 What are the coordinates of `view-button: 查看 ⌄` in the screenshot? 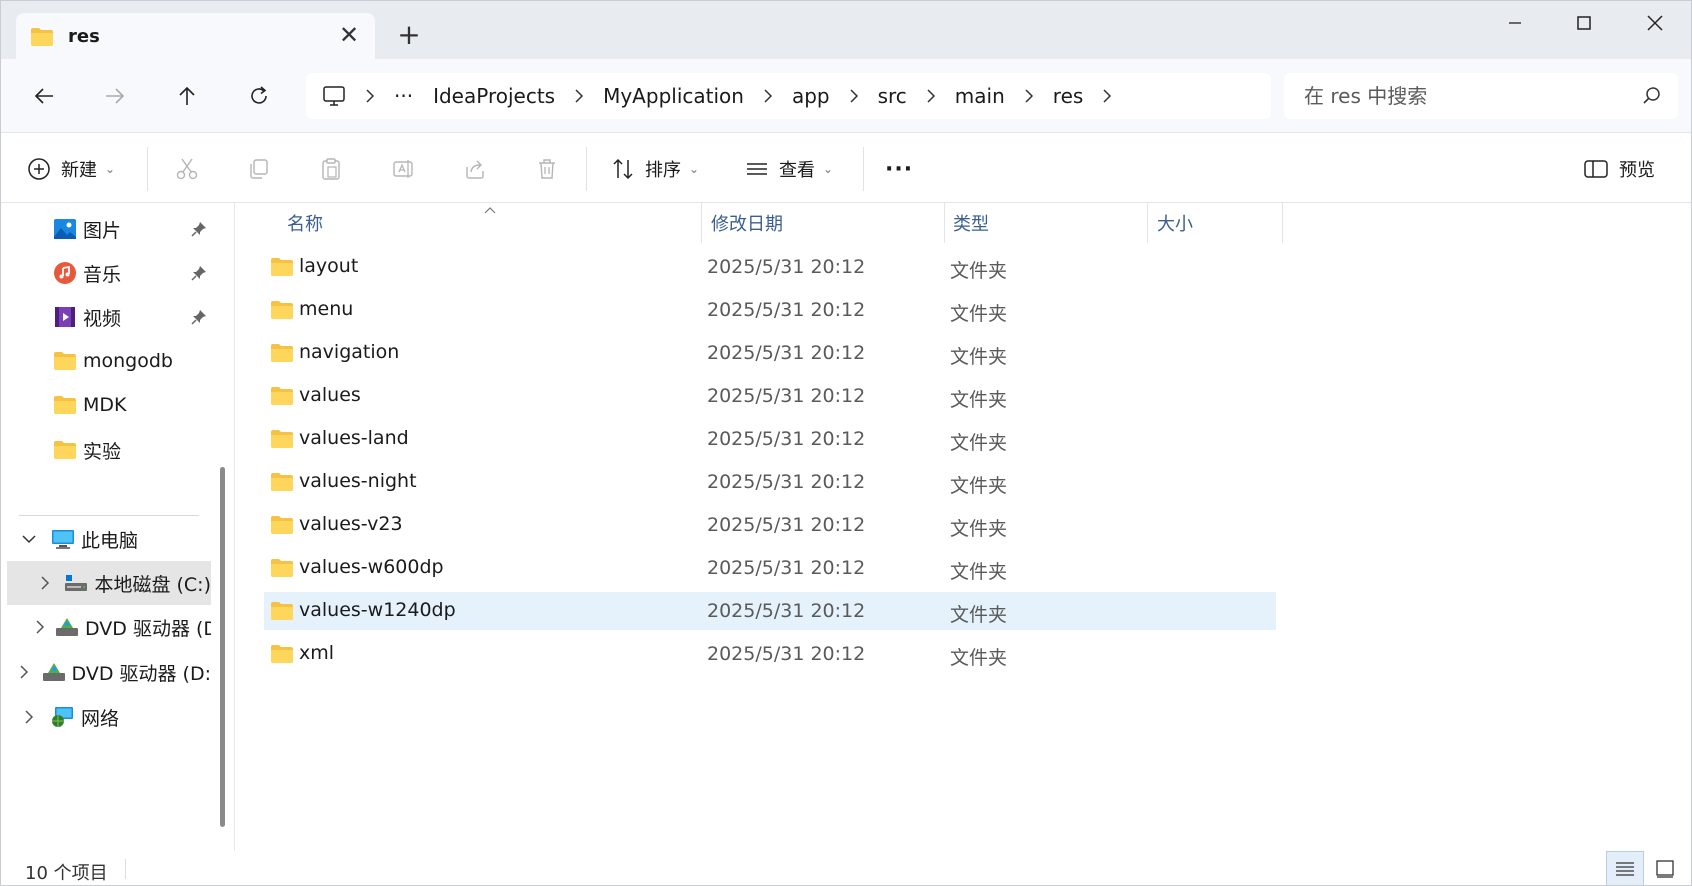 It's located at (789, 169).